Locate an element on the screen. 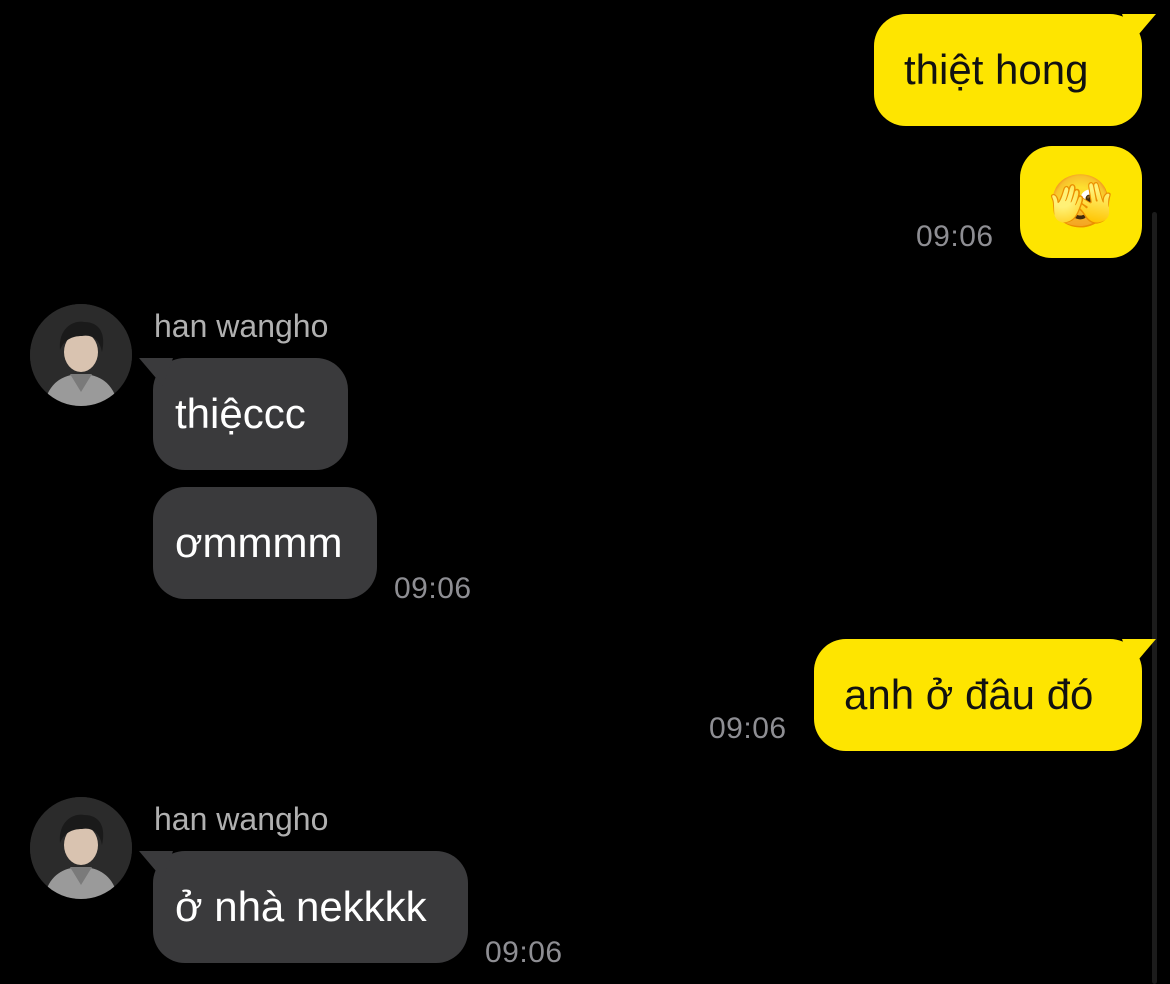  outgoing-emoji-bubble: 🫣 is located at coordinates (1081, 202).